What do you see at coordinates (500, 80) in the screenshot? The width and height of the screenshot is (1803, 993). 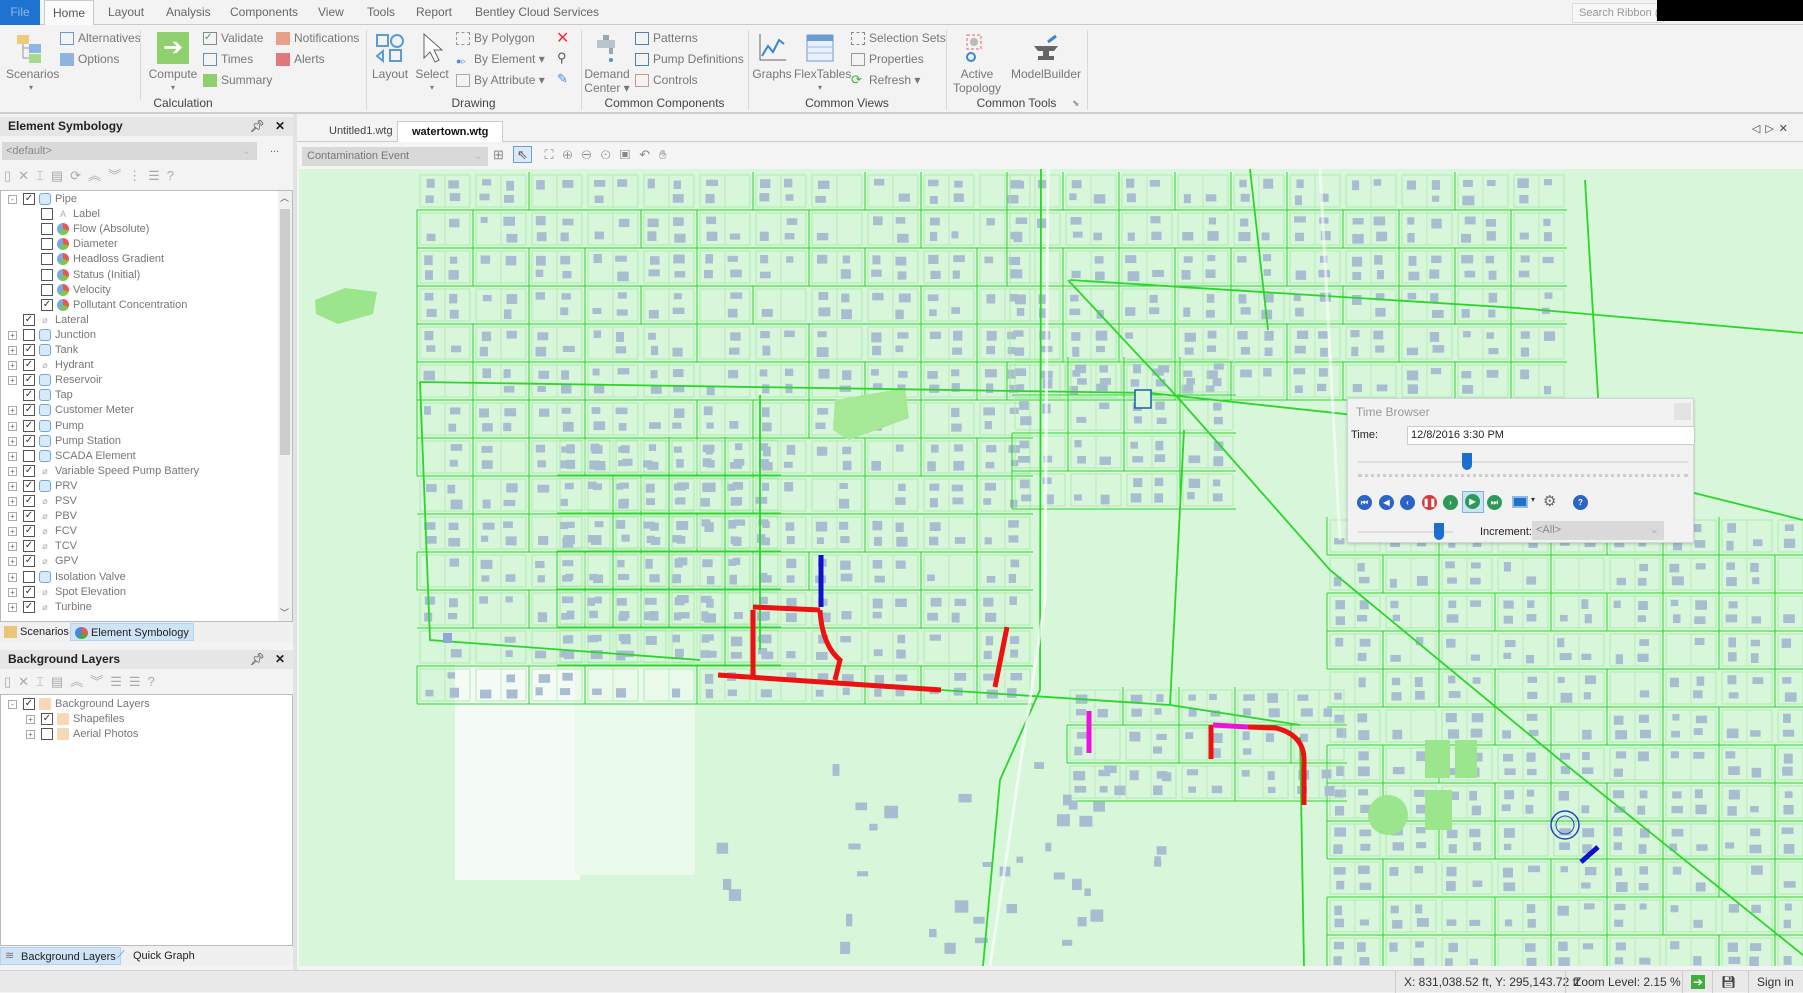 I see `by-attribute-button: By Attribute ▾` at bounding box center [500, 80].